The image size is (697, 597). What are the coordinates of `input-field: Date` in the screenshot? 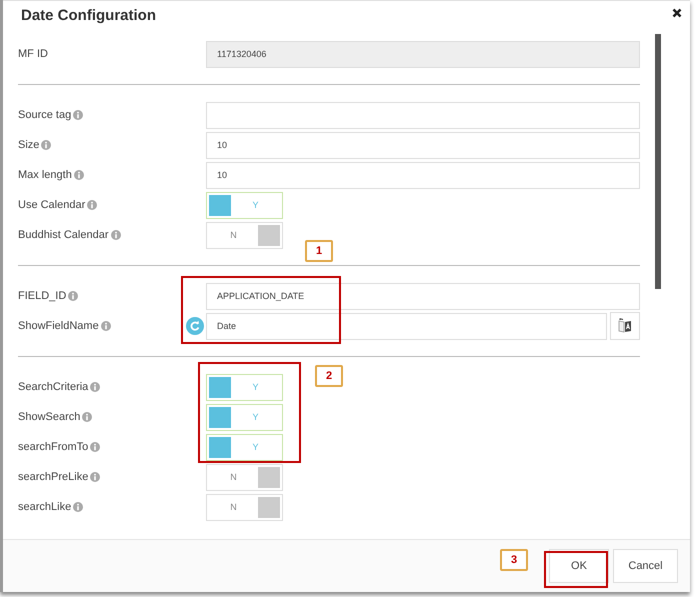 It's located at (406, 326).